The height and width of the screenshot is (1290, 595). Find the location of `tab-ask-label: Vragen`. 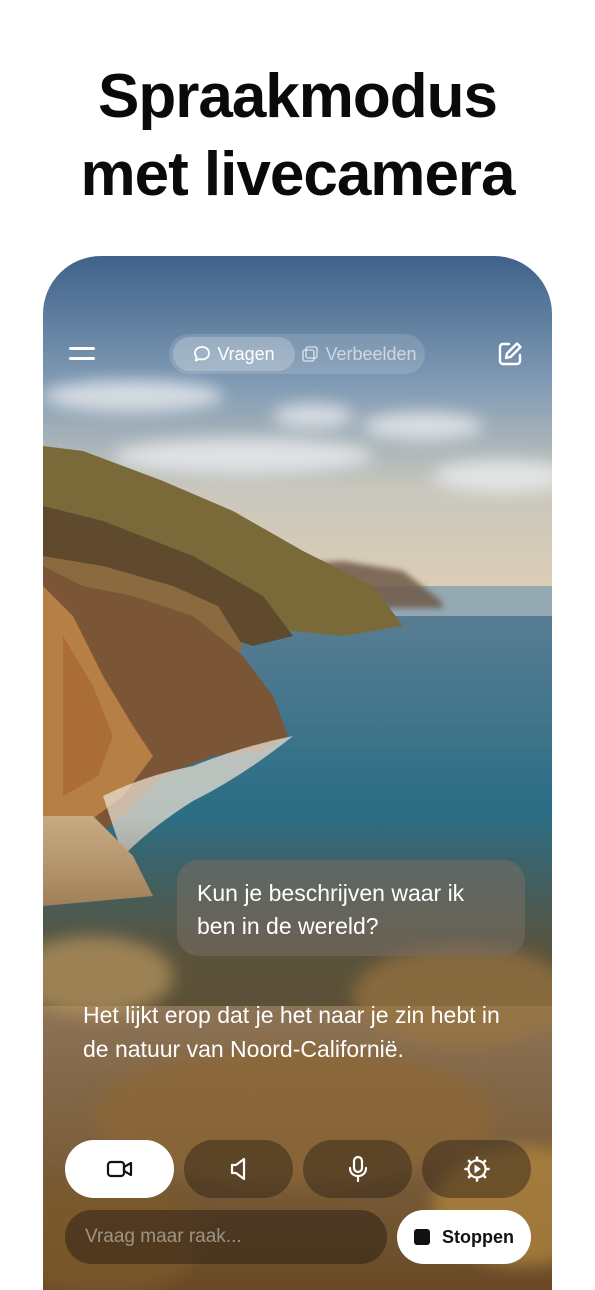

tab-ask-label: Vragen is located at coordinates (246, 353).